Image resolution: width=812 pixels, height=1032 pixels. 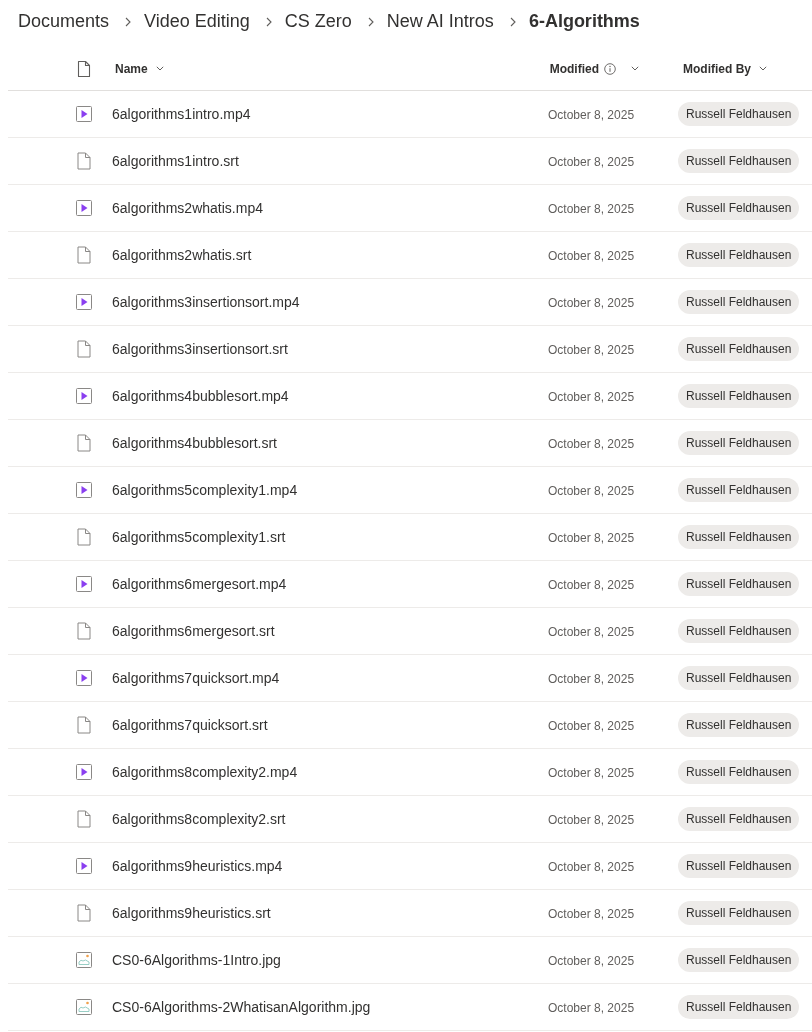 I want to click on file-name-link: 6algorithms2whatis.srt, so click(x=182, y=255).